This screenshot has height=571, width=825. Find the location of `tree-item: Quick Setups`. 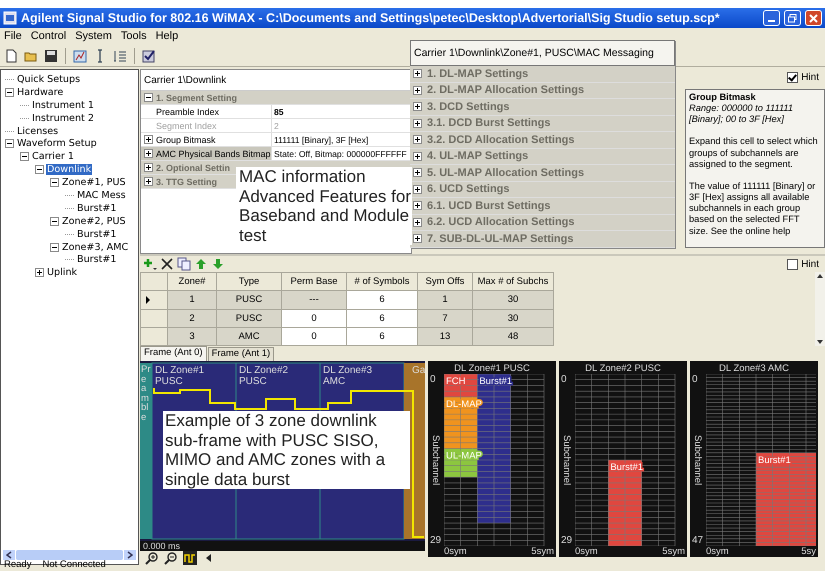

tree-item: Quick Setups is located at coordinates (49, 79).